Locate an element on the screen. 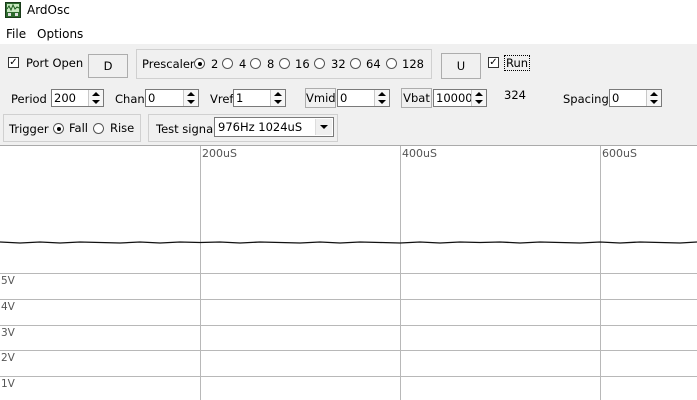 The image size is (697, 400). title-bar: ArdOsc is located at coordinates (348, 11).